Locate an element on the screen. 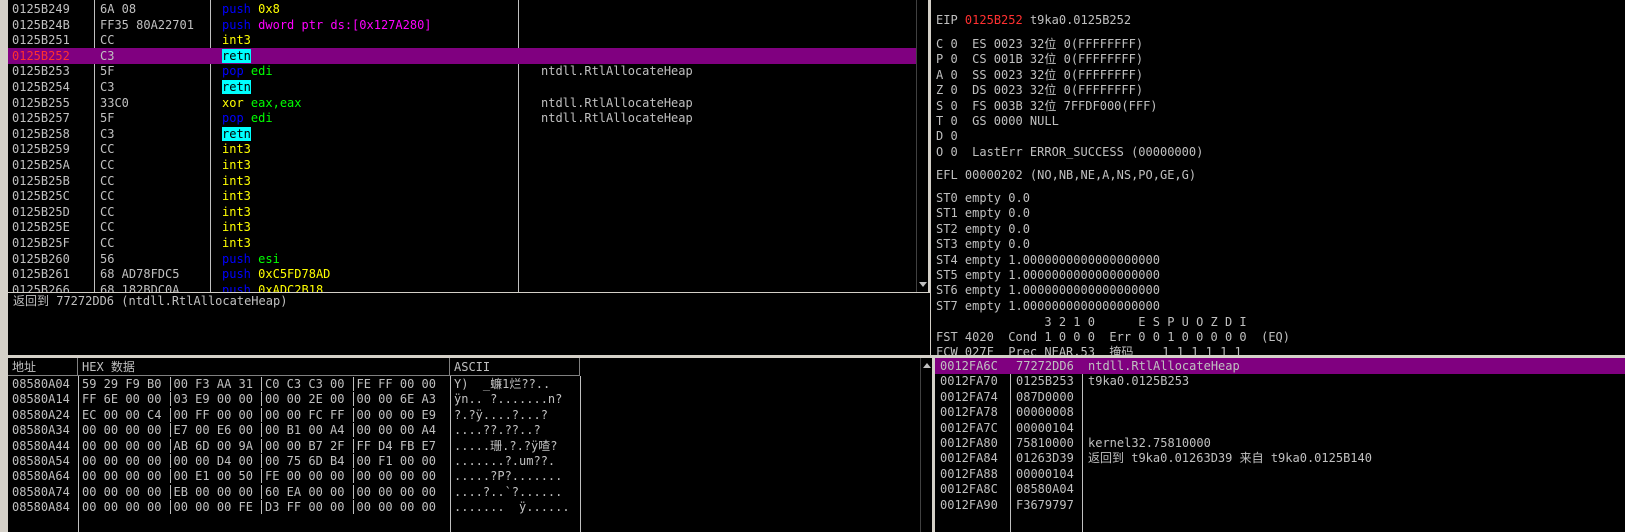 The height and width of the screenshot is (532, 1625). flag-register-line: C 0 ES 0023 32位 0(FFFFFFFF) is located at coordinates (1039, 44).